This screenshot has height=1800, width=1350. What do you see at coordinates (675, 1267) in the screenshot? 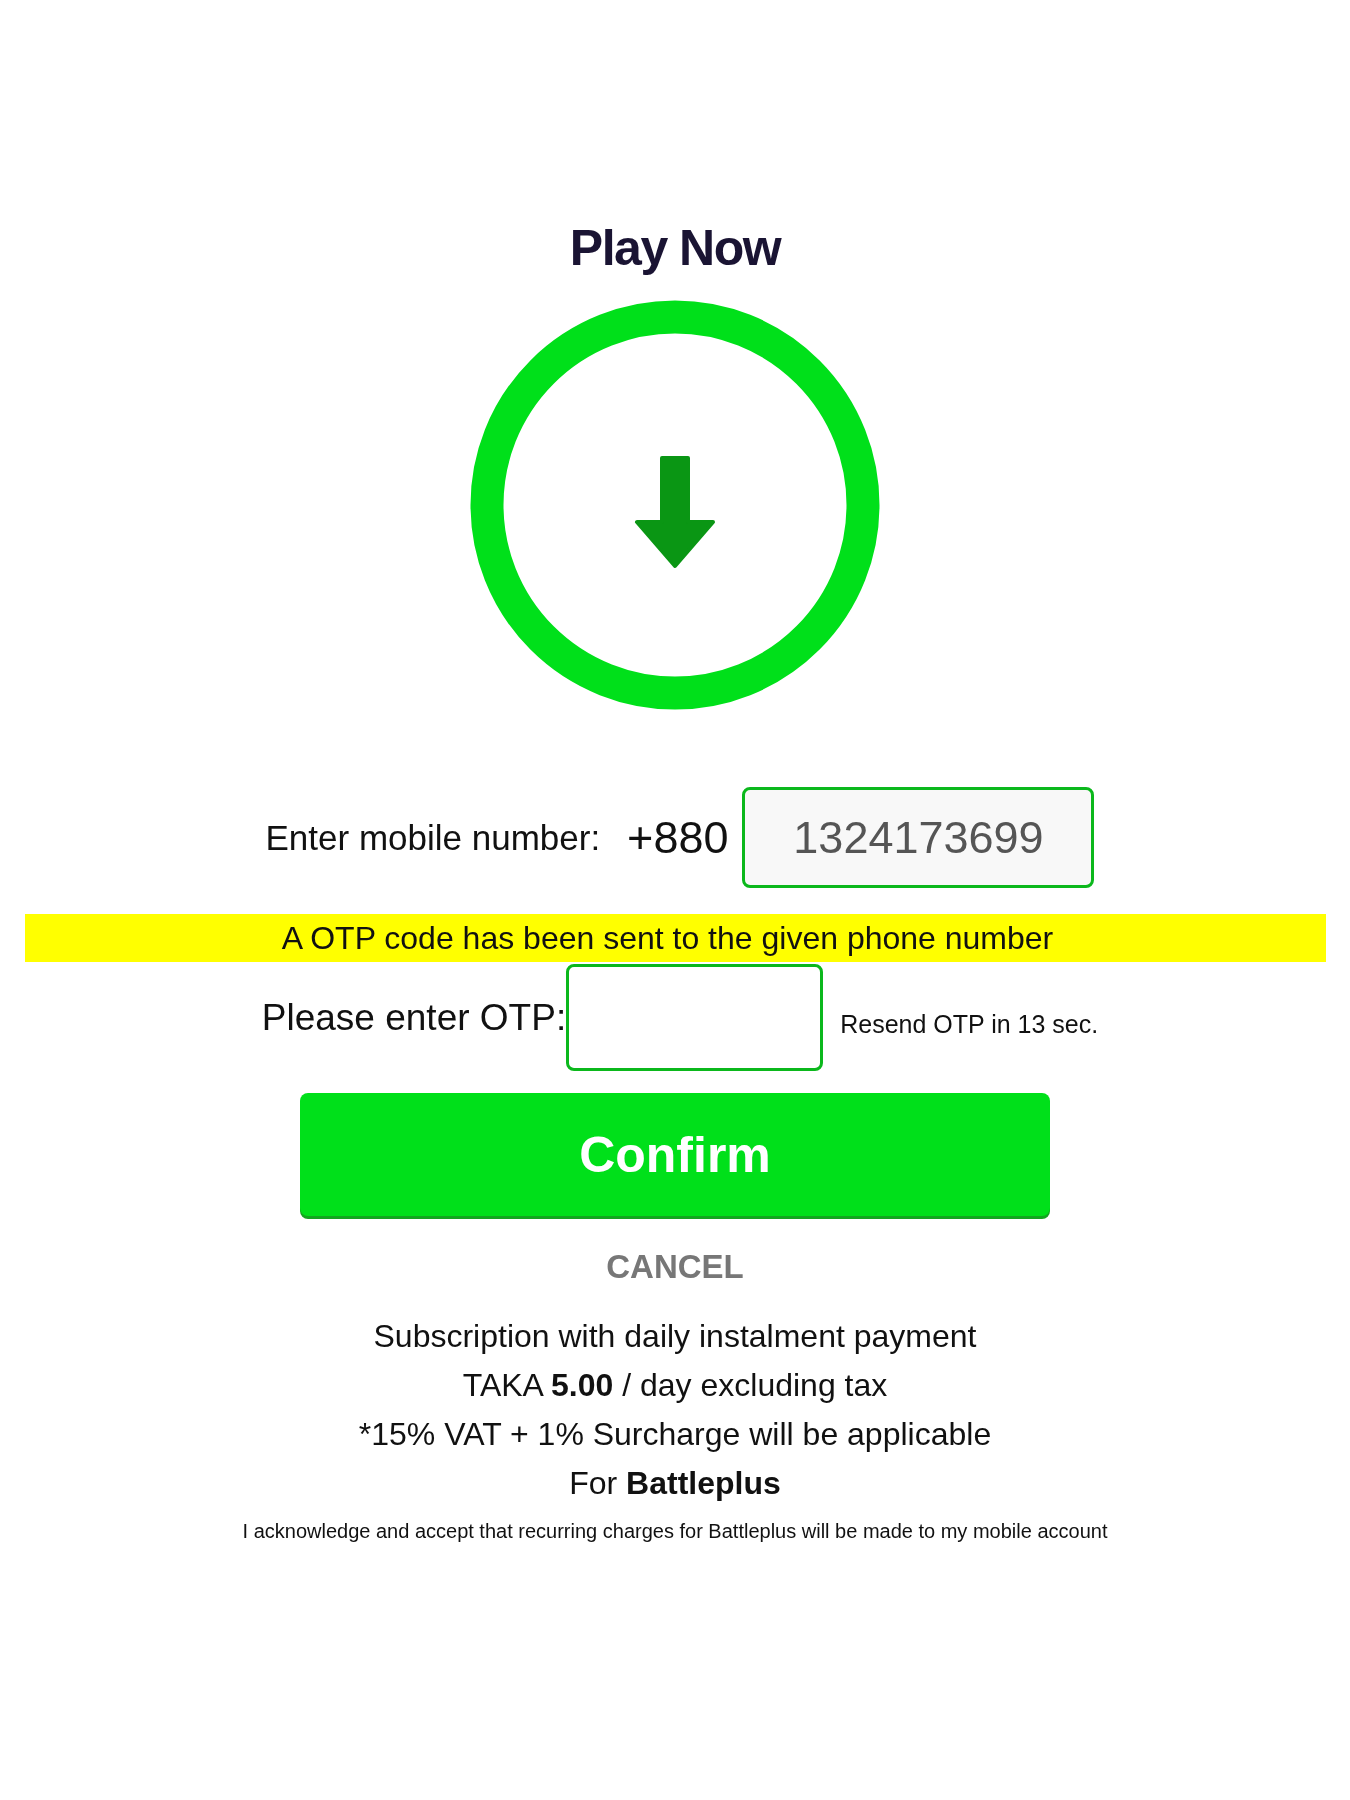
I see `cancel-link: CANCEL` at bounding box center [675, 1267].